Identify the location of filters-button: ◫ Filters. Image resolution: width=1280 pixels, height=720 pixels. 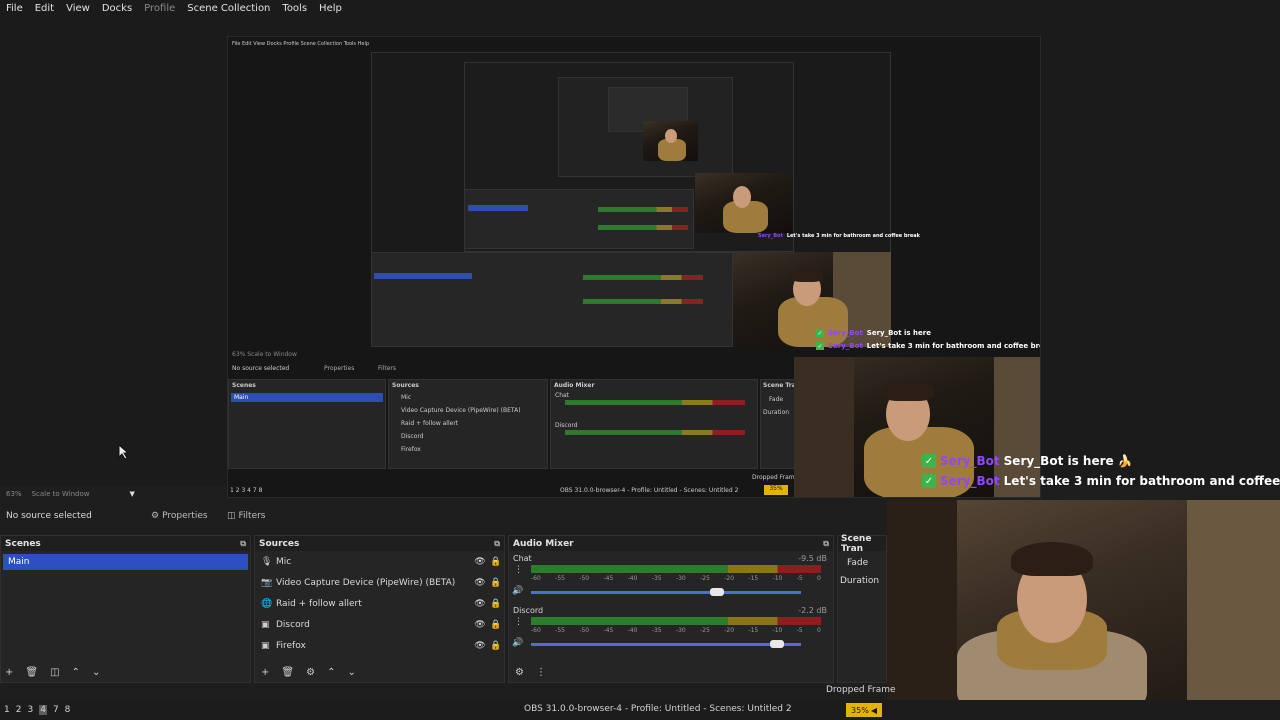
(246, 516).